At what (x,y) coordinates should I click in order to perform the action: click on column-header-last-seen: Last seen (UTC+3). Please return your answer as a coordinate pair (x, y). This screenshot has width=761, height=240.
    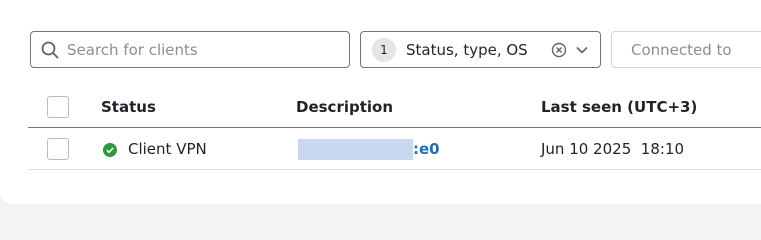
    Looking at the image, I should click on (619, 107).